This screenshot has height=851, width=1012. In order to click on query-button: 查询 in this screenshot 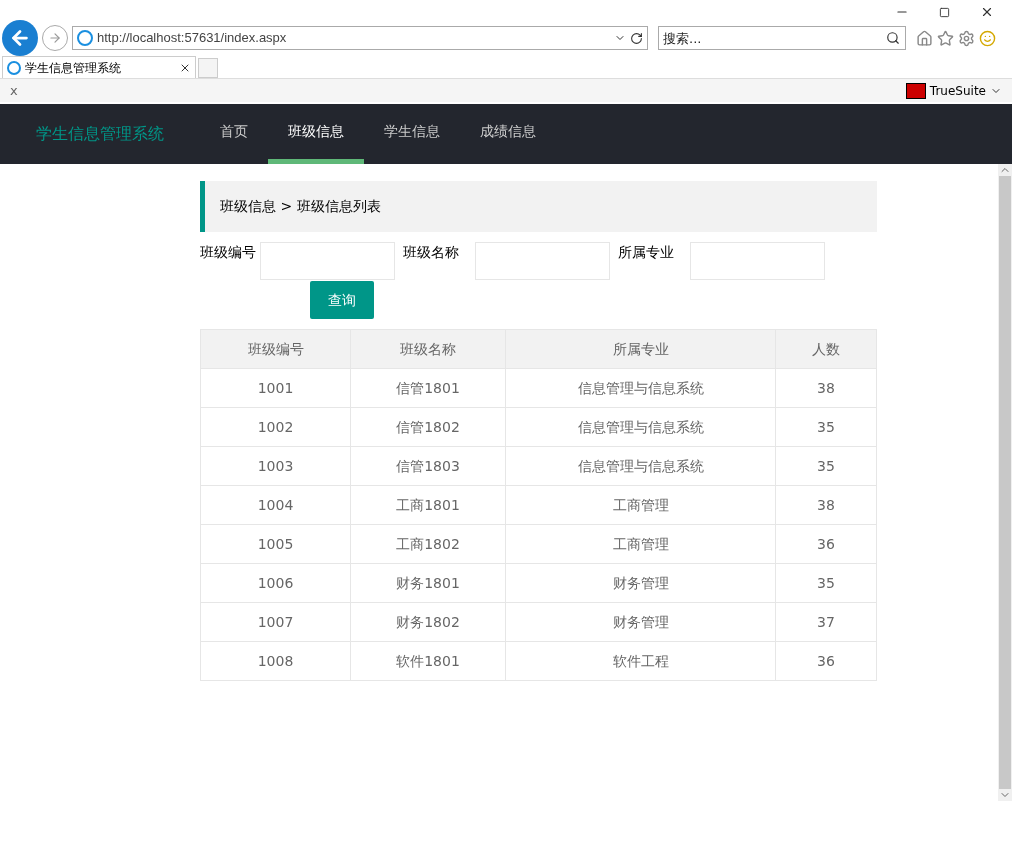, I will do `click(342, 300)`.